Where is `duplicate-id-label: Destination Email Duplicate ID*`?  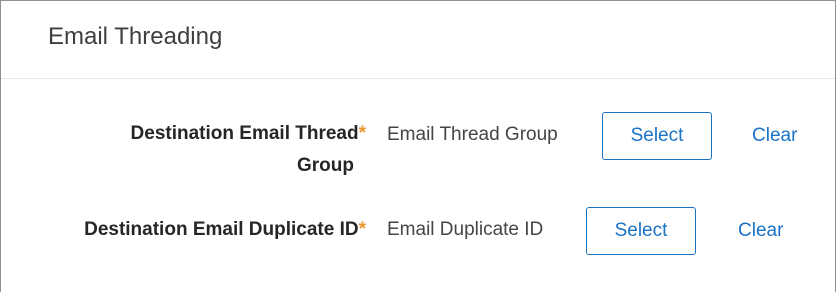
duplicate-id-label: Destination Email Duplicate ID* is located at coordinates (225, 230).